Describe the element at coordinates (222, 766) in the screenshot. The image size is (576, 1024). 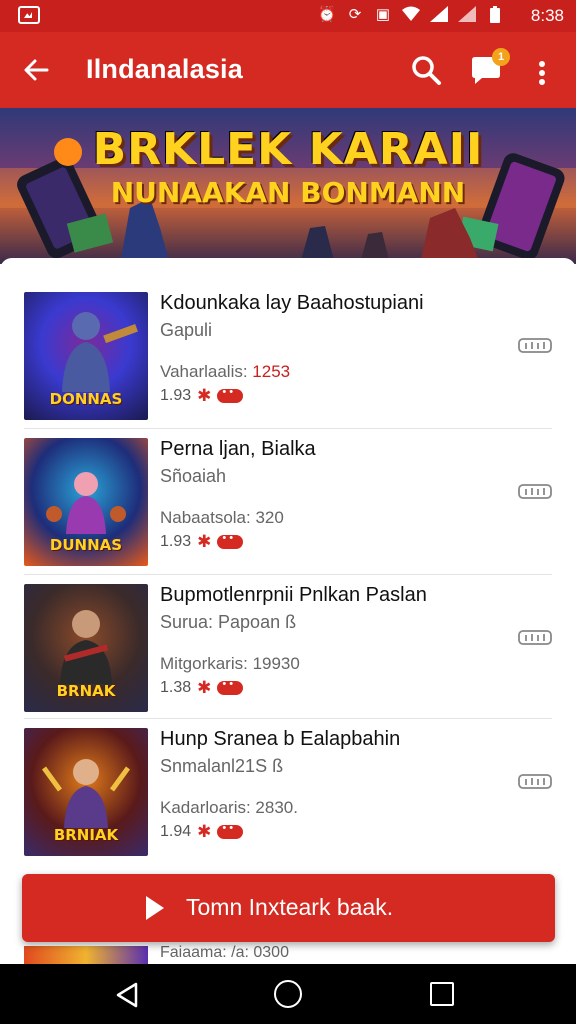
I see `app-developer: Snmalanl21S ß` at that location.